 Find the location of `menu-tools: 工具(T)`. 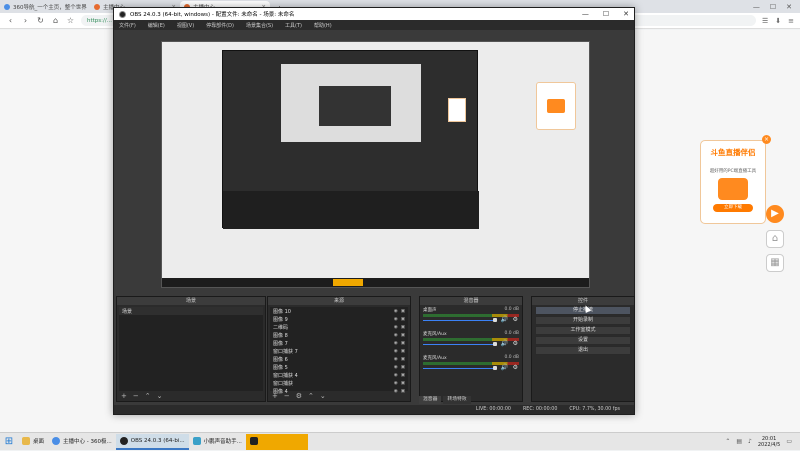

menu-tools: 工具(T) is located at coordinates (293, 25).